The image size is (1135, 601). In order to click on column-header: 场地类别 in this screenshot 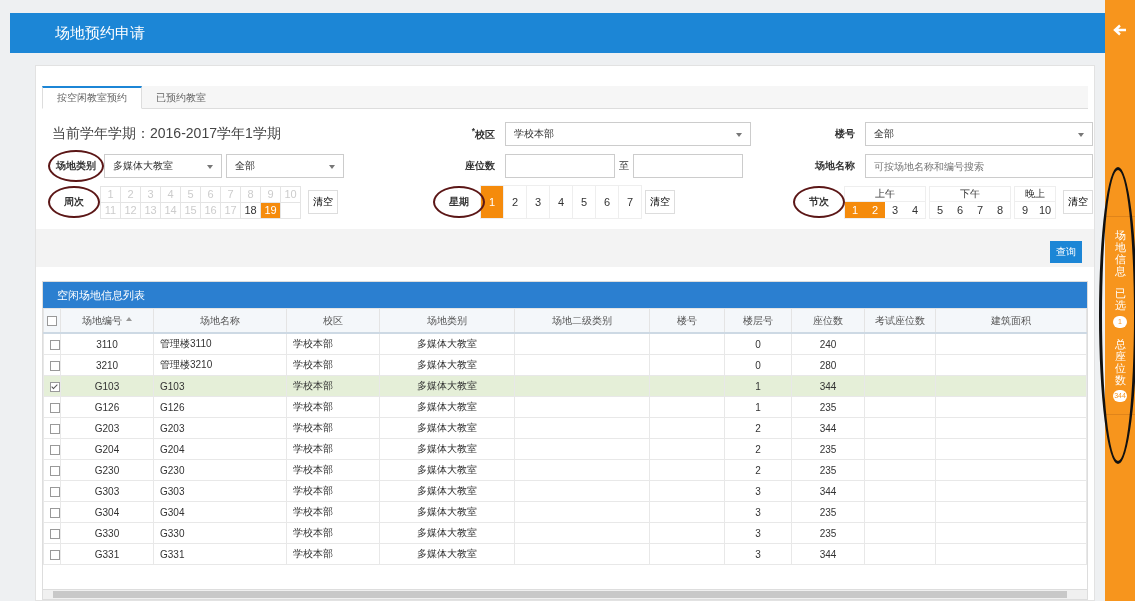, I will do `click(447, 320)`.